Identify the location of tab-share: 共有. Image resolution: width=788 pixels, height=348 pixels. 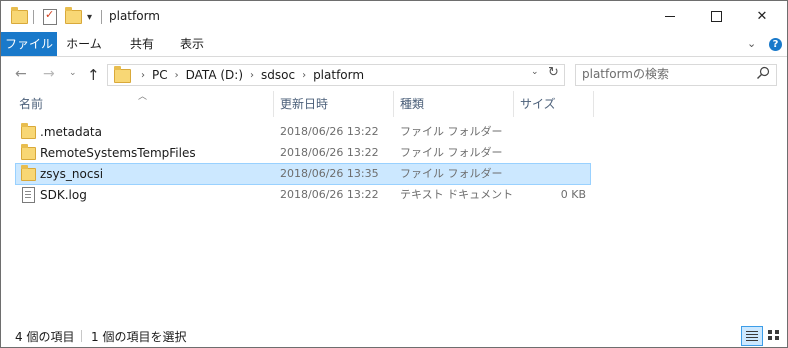
(142, 44).